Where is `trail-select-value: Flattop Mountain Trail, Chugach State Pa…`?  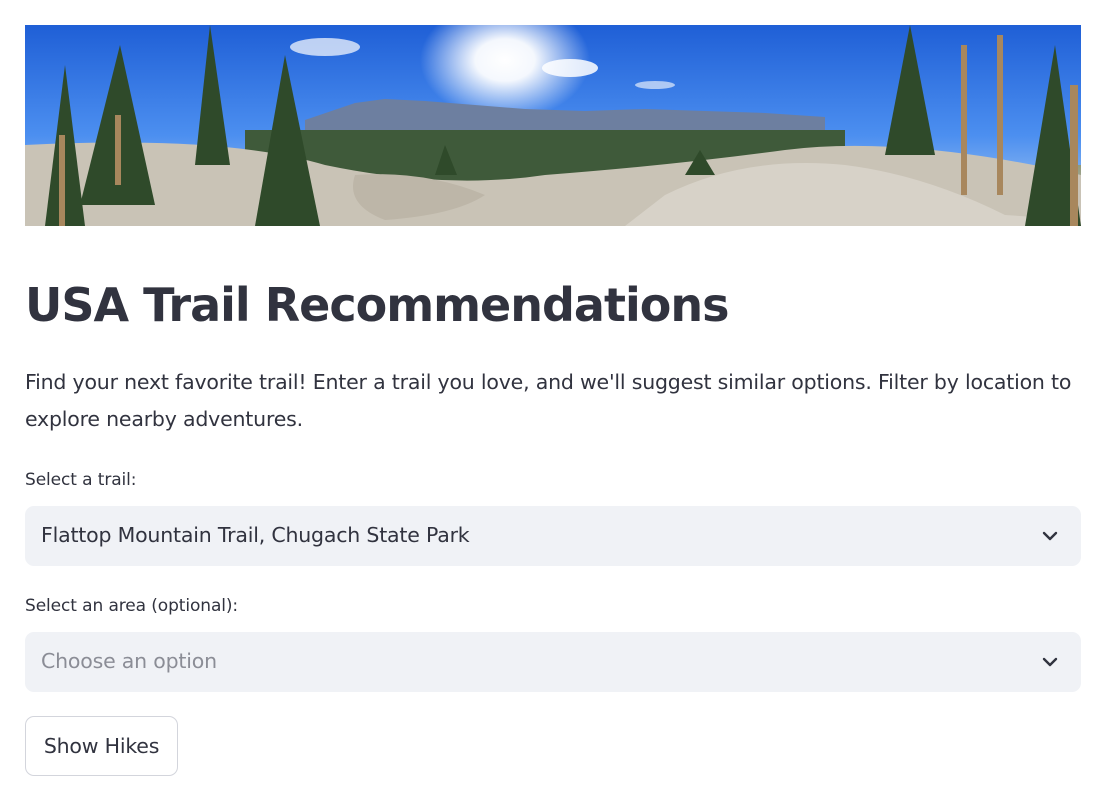 trail-select-value: Flattop Mountain Trail, Chugach State Pa… is located at coordinates (255, 535).